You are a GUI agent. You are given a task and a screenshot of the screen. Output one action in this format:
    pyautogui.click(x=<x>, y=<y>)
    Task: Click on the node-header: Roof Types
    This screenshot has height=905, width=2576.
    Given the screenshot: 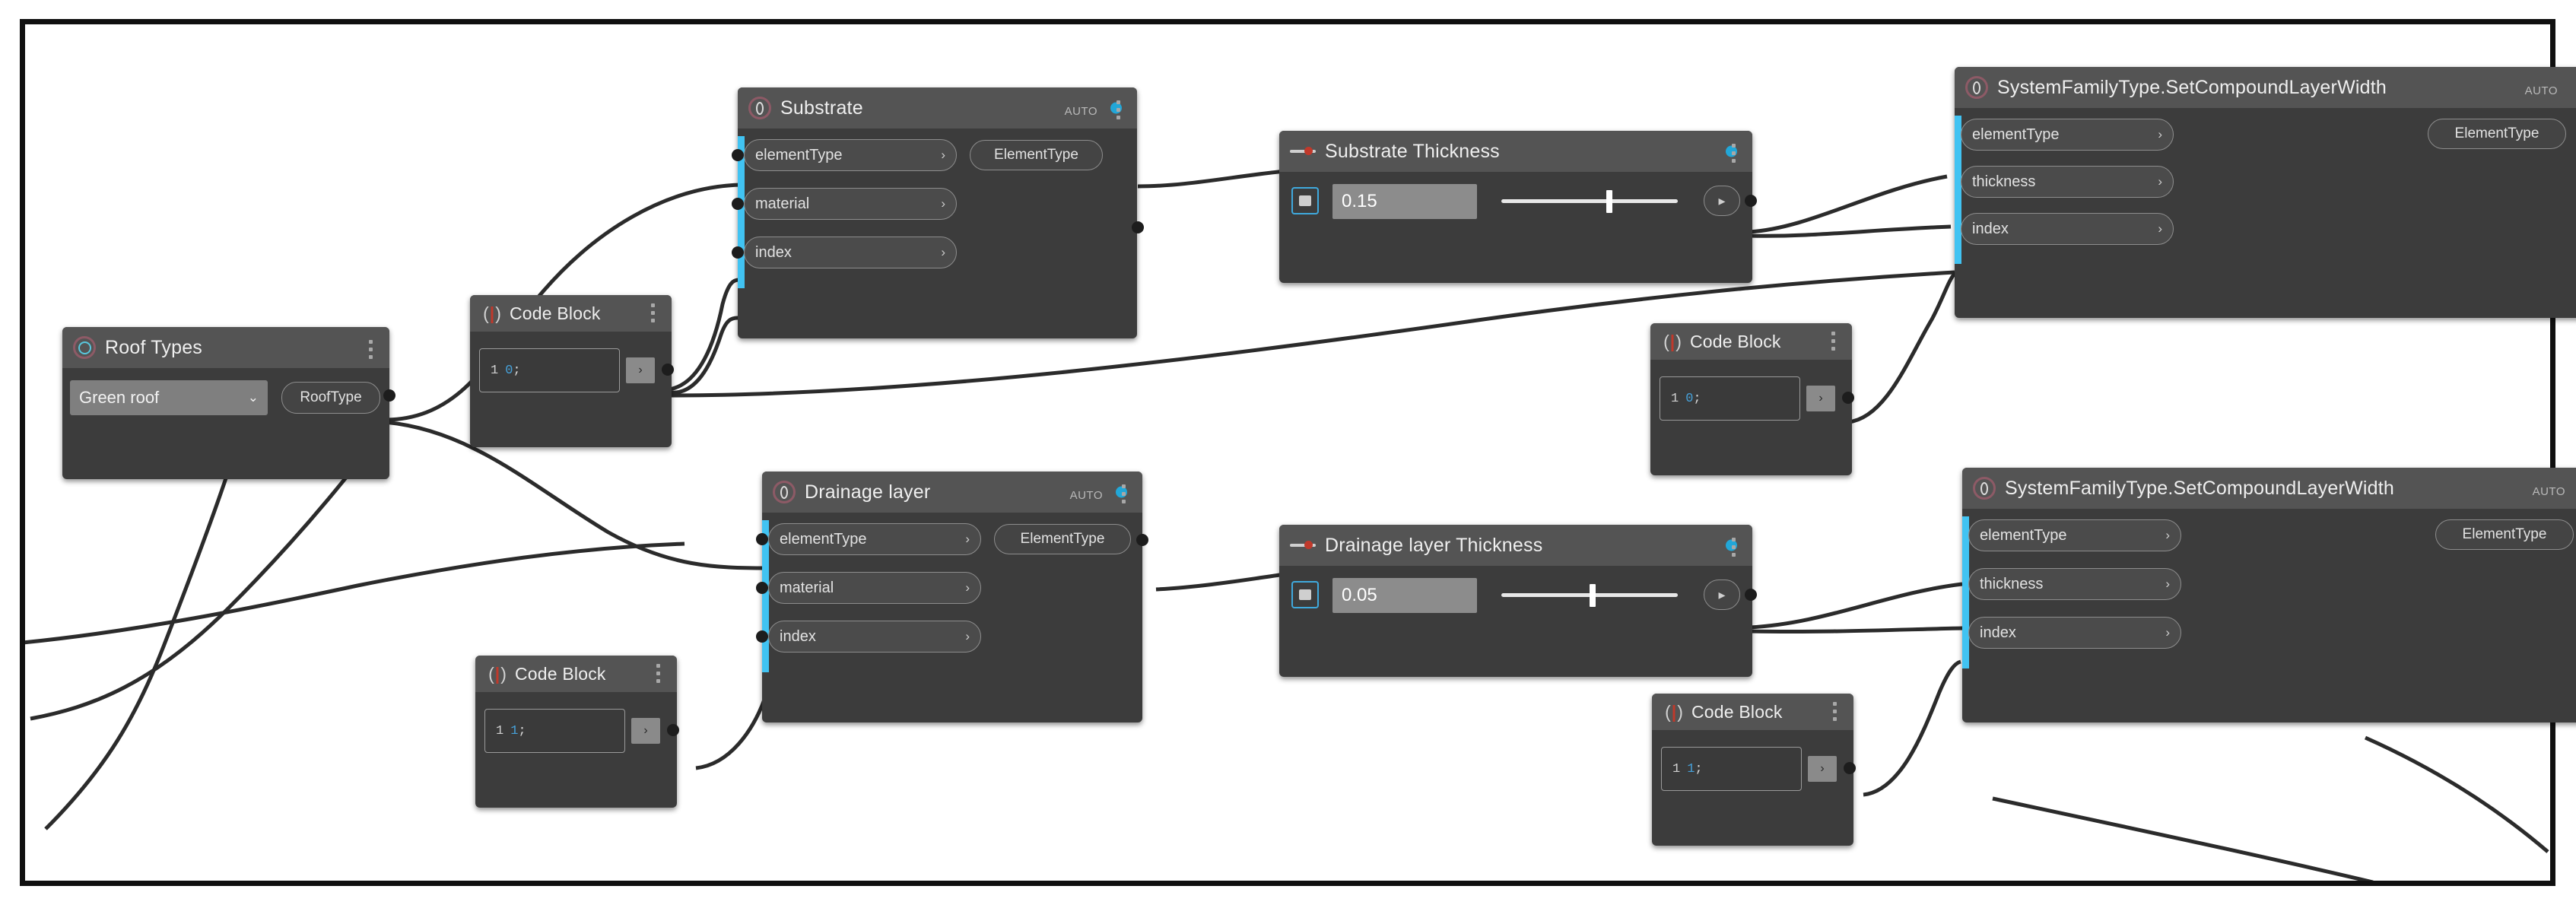 What is the action you would take?
    pyautogui.click(x=226, y=347)
    